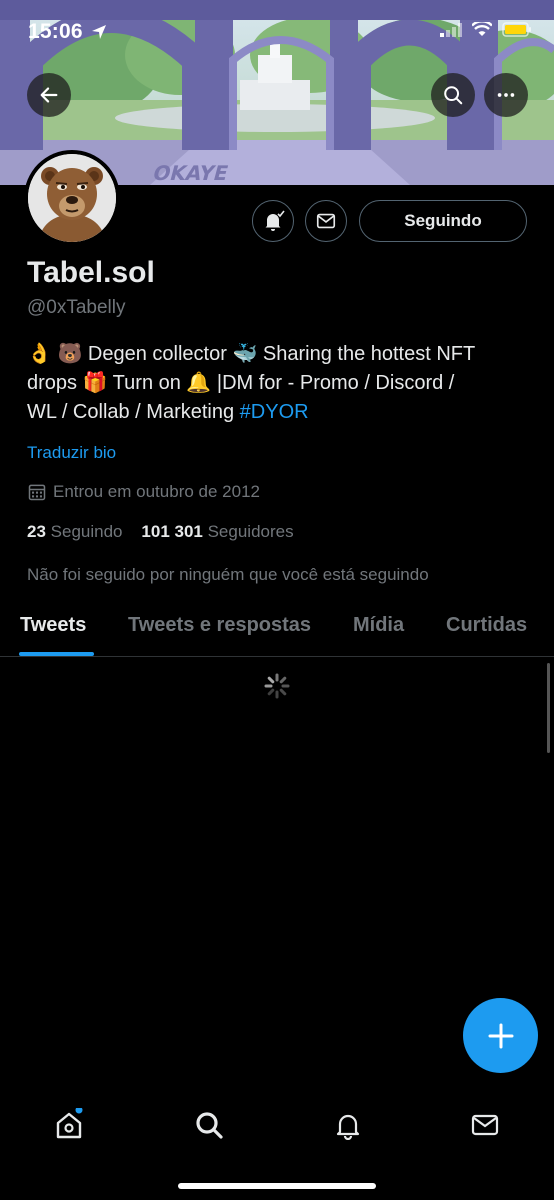 This screenshot has height=1200, width=554. I want to click on wifi-icon, so click(482, 29).